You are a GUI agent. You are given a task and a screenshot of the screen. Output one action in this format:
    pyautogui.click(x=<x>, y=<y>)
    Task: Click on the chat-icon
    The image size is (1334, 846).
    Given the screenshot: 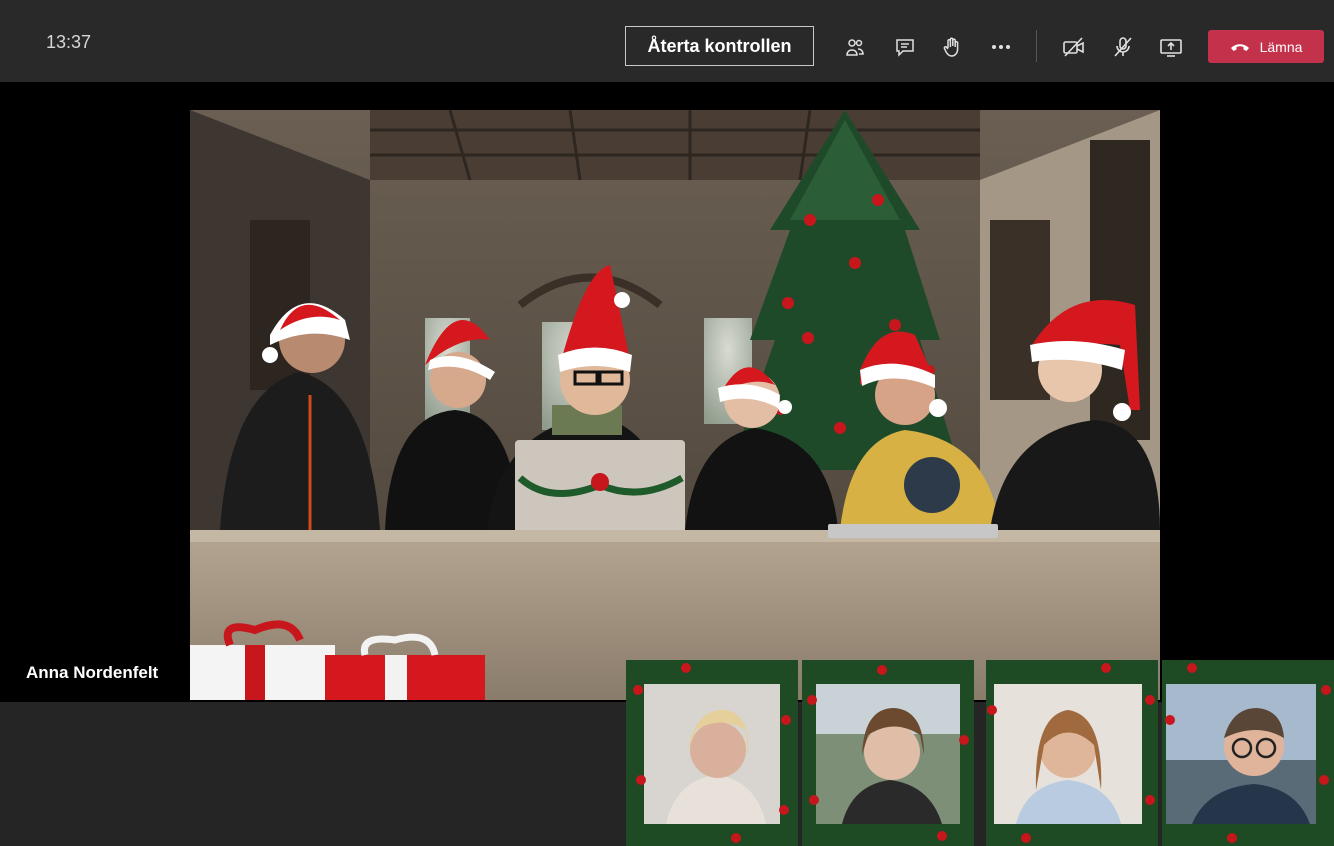 What is the action you would take?
    pyautogui.click(x=905, y=47)
    